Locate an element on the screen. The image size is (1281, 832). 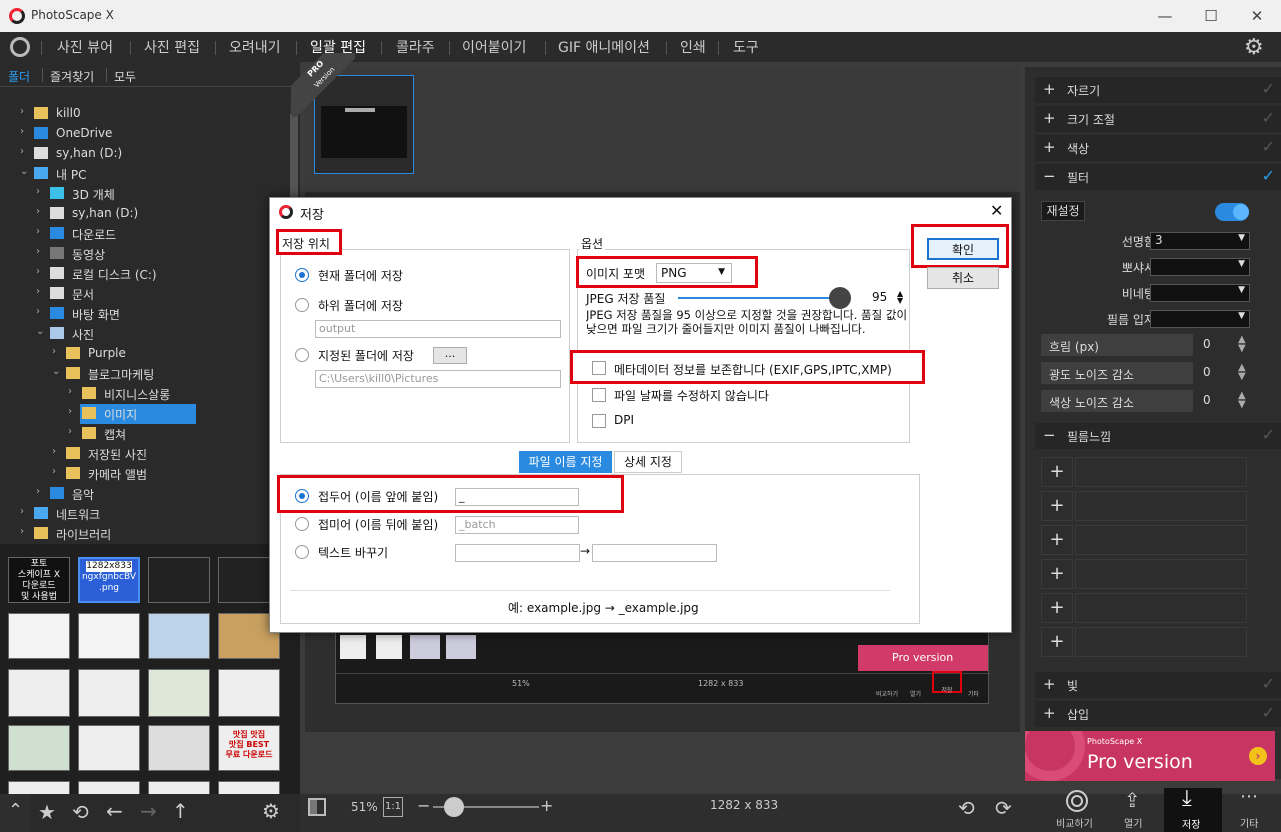
rotate-left-icon: ⟲ is located at coordinates (966, 808).